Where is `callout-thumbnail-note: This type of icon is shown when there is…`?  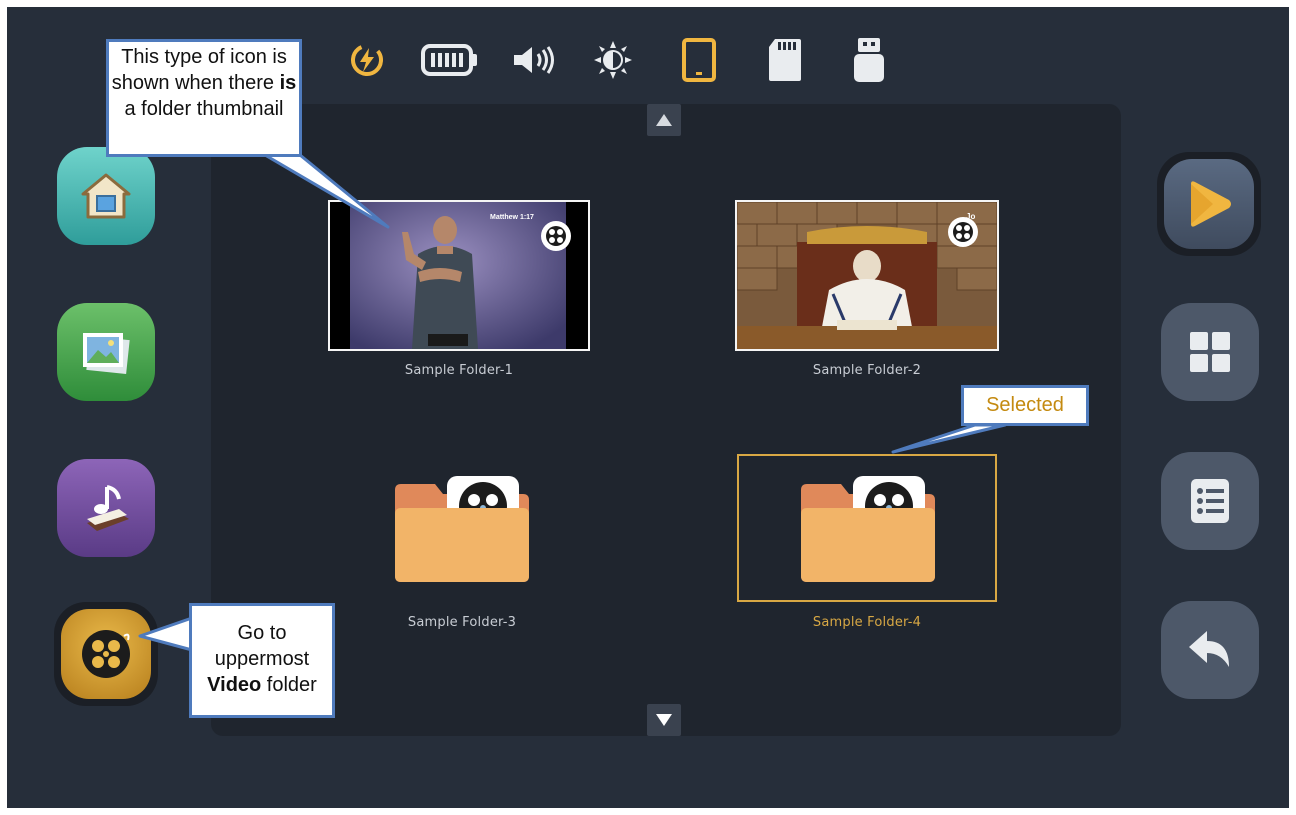
callout-thumbnail-note: This type of icon is shown when there is… is located at coordinates (204, 98).